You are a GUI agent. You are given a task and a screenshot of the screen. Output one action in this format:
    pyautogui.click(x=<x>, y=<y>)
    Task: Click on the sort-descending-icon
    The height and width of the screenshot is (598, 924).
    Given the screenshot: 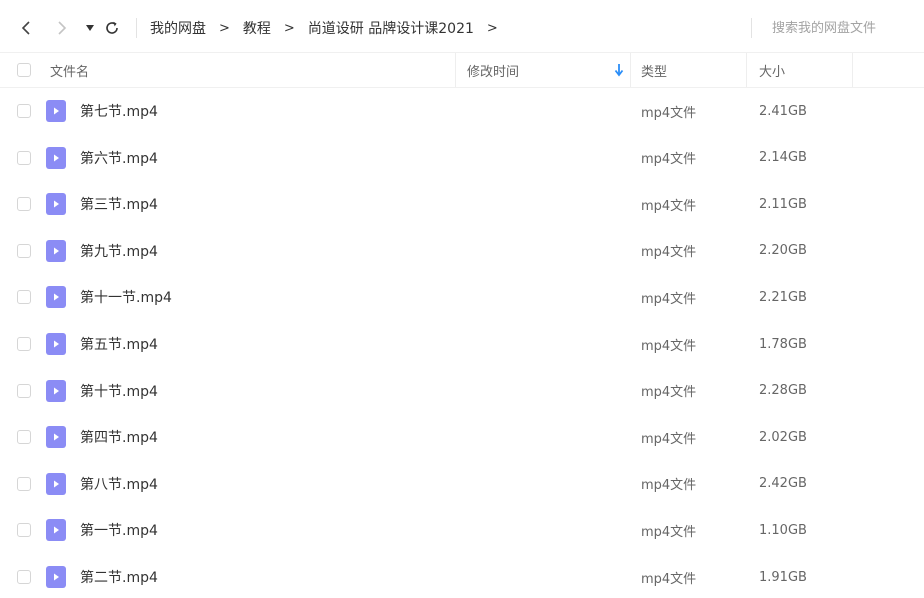 What is the action you would take?
    pyautogui.click(x=619, y=70)
    